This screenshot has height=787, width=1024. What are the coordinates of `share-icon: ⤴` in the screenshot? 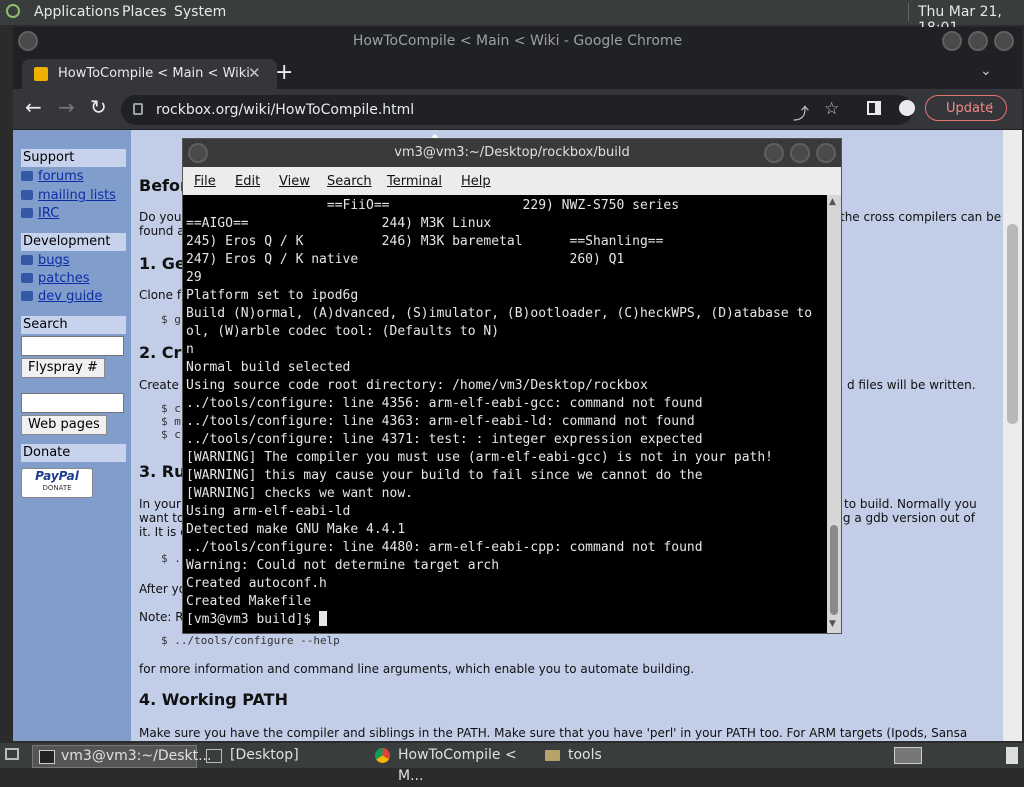 It's located at (801, 112).